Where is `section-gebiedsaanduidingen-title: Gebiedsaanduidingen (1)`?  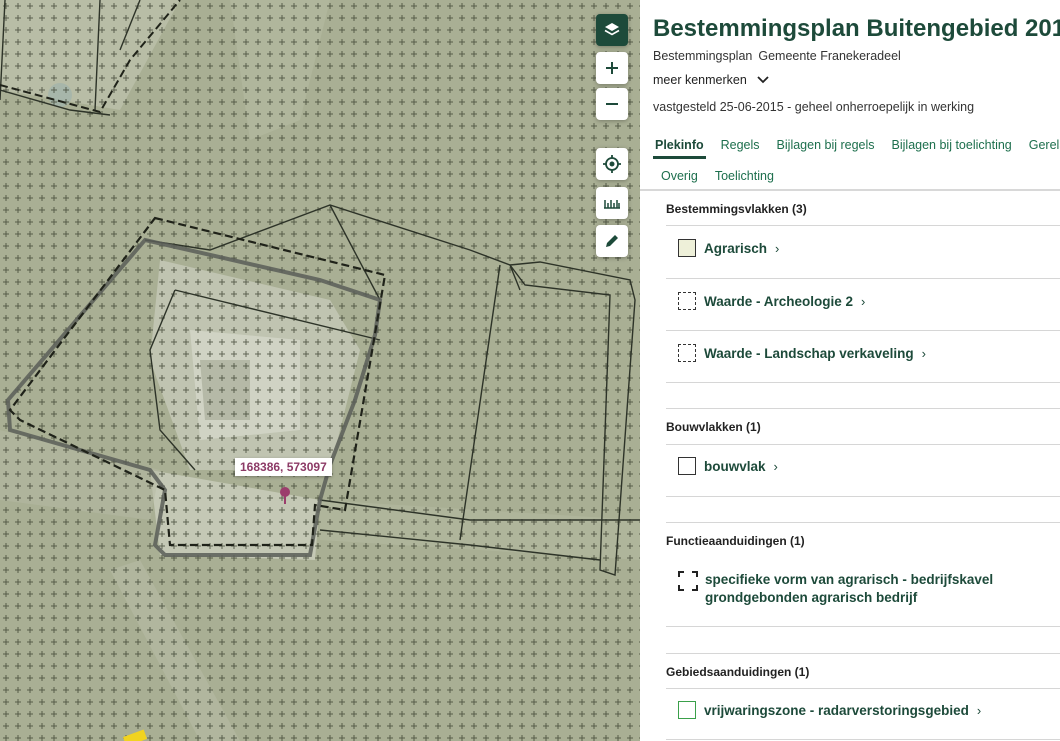 section-gebiedsaanduidingen-title: Gebiedsaanduidingen (1) is located at coordinates (738, 672).